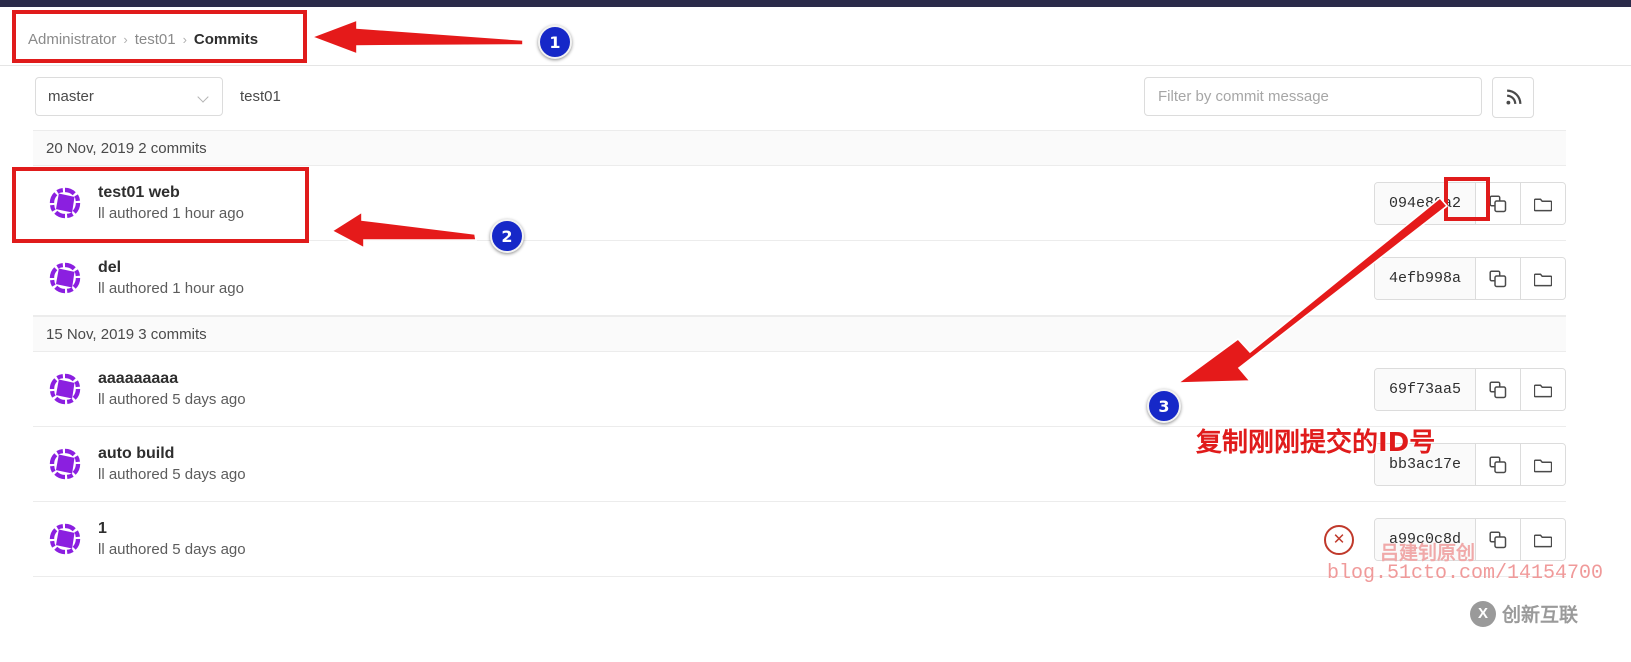  I want to click on commit-row: test01 web ll authored 1 hour ago 094e89a2, so click(799, 203).